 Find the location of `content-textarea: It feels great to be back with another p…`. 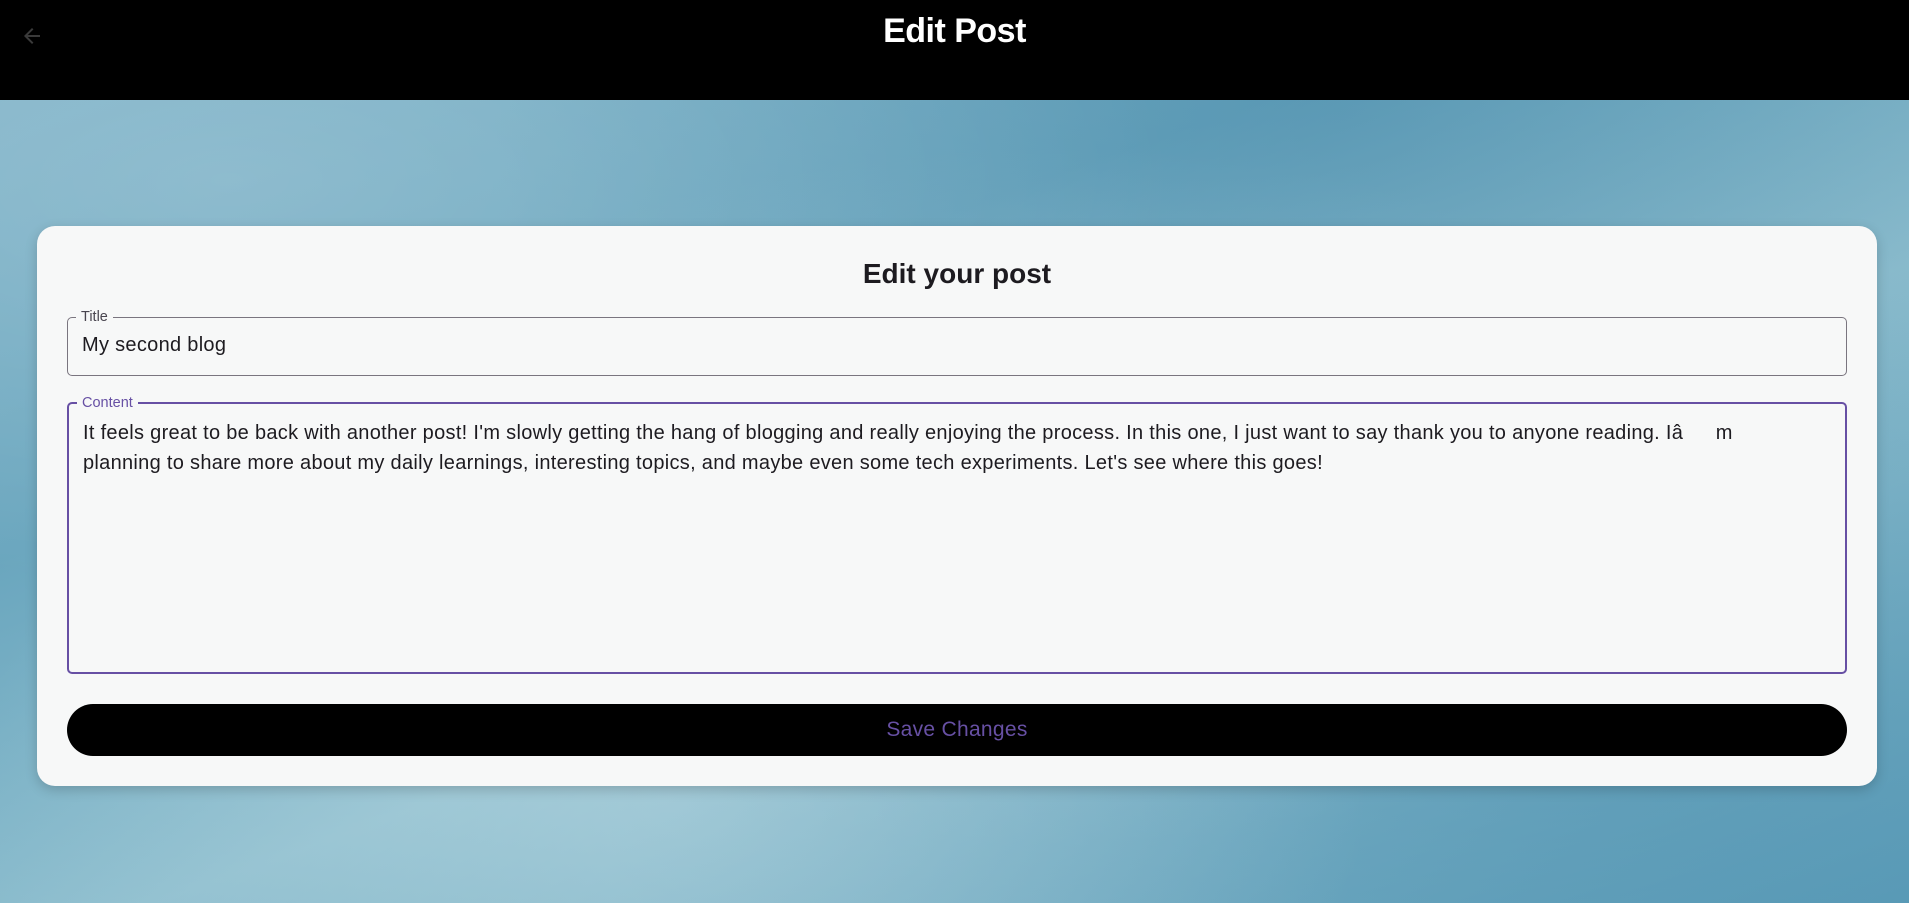

content-textarea: It feels great to be back with another p… is located at coordinates (957, 448).